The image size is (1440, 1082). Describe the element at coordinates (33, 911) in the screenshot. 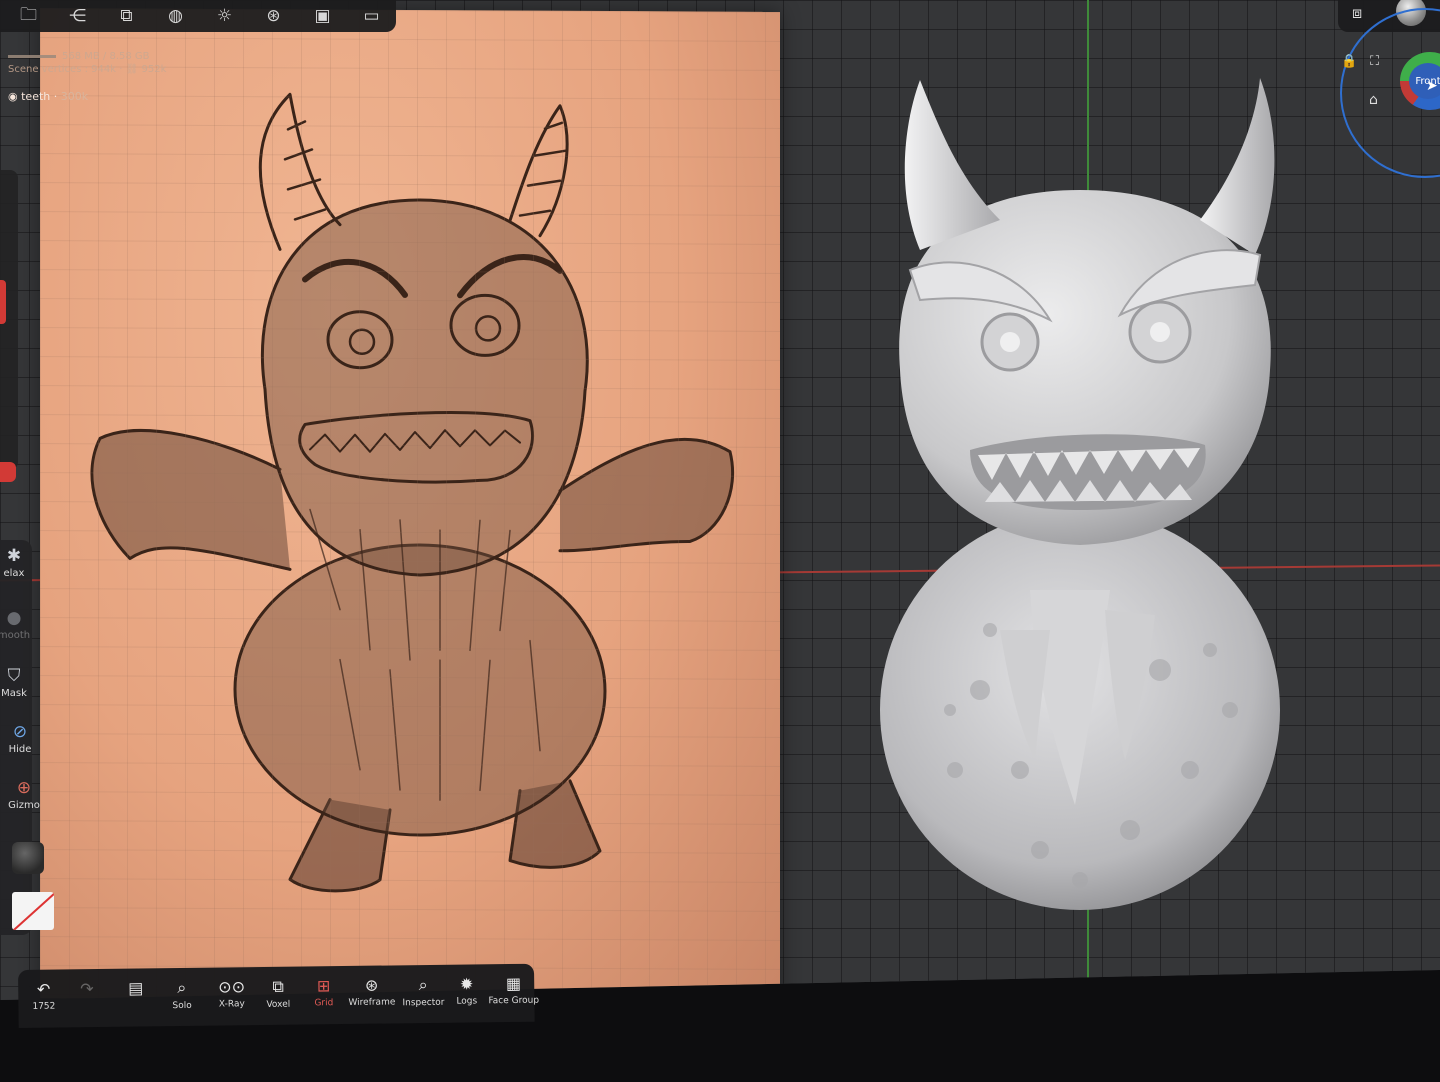

I see `color-swatch` at that location.